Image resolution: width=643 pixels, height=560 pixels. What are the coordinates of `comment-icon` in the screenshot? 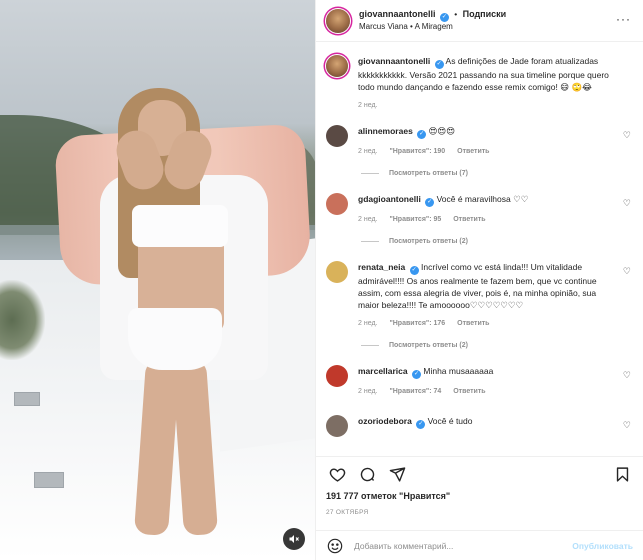 It's located at (367, 475).